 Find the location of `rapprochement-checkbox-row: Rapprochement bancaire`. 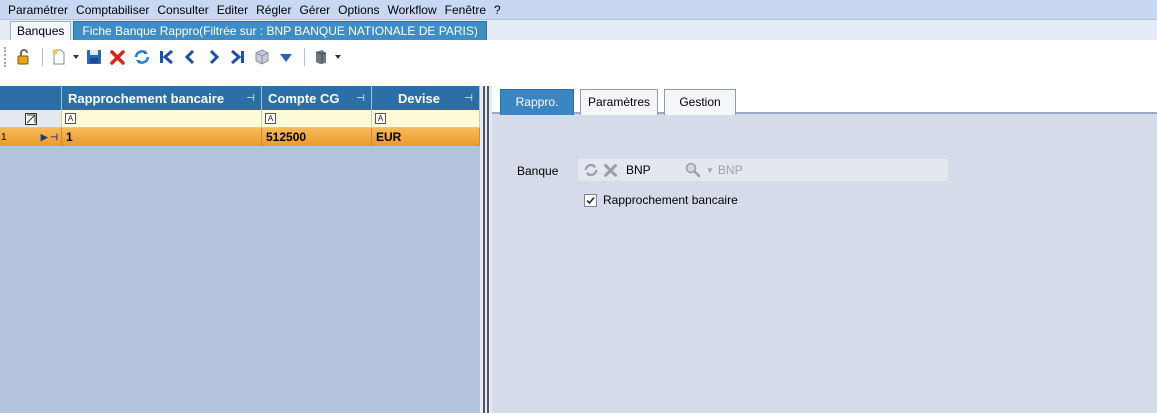

rapprochement-checkbox-row: Rapprochement bancaire is located at coordinates (661, 200).